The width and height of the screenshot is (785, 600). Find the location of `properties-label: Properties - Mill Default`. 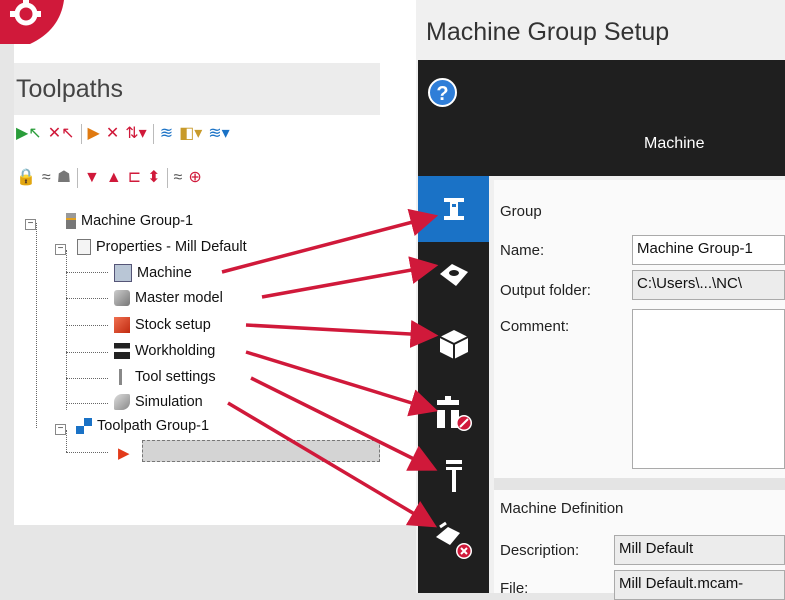

properties-label: Properties - Mill Default is located at coordinates (171, 247).